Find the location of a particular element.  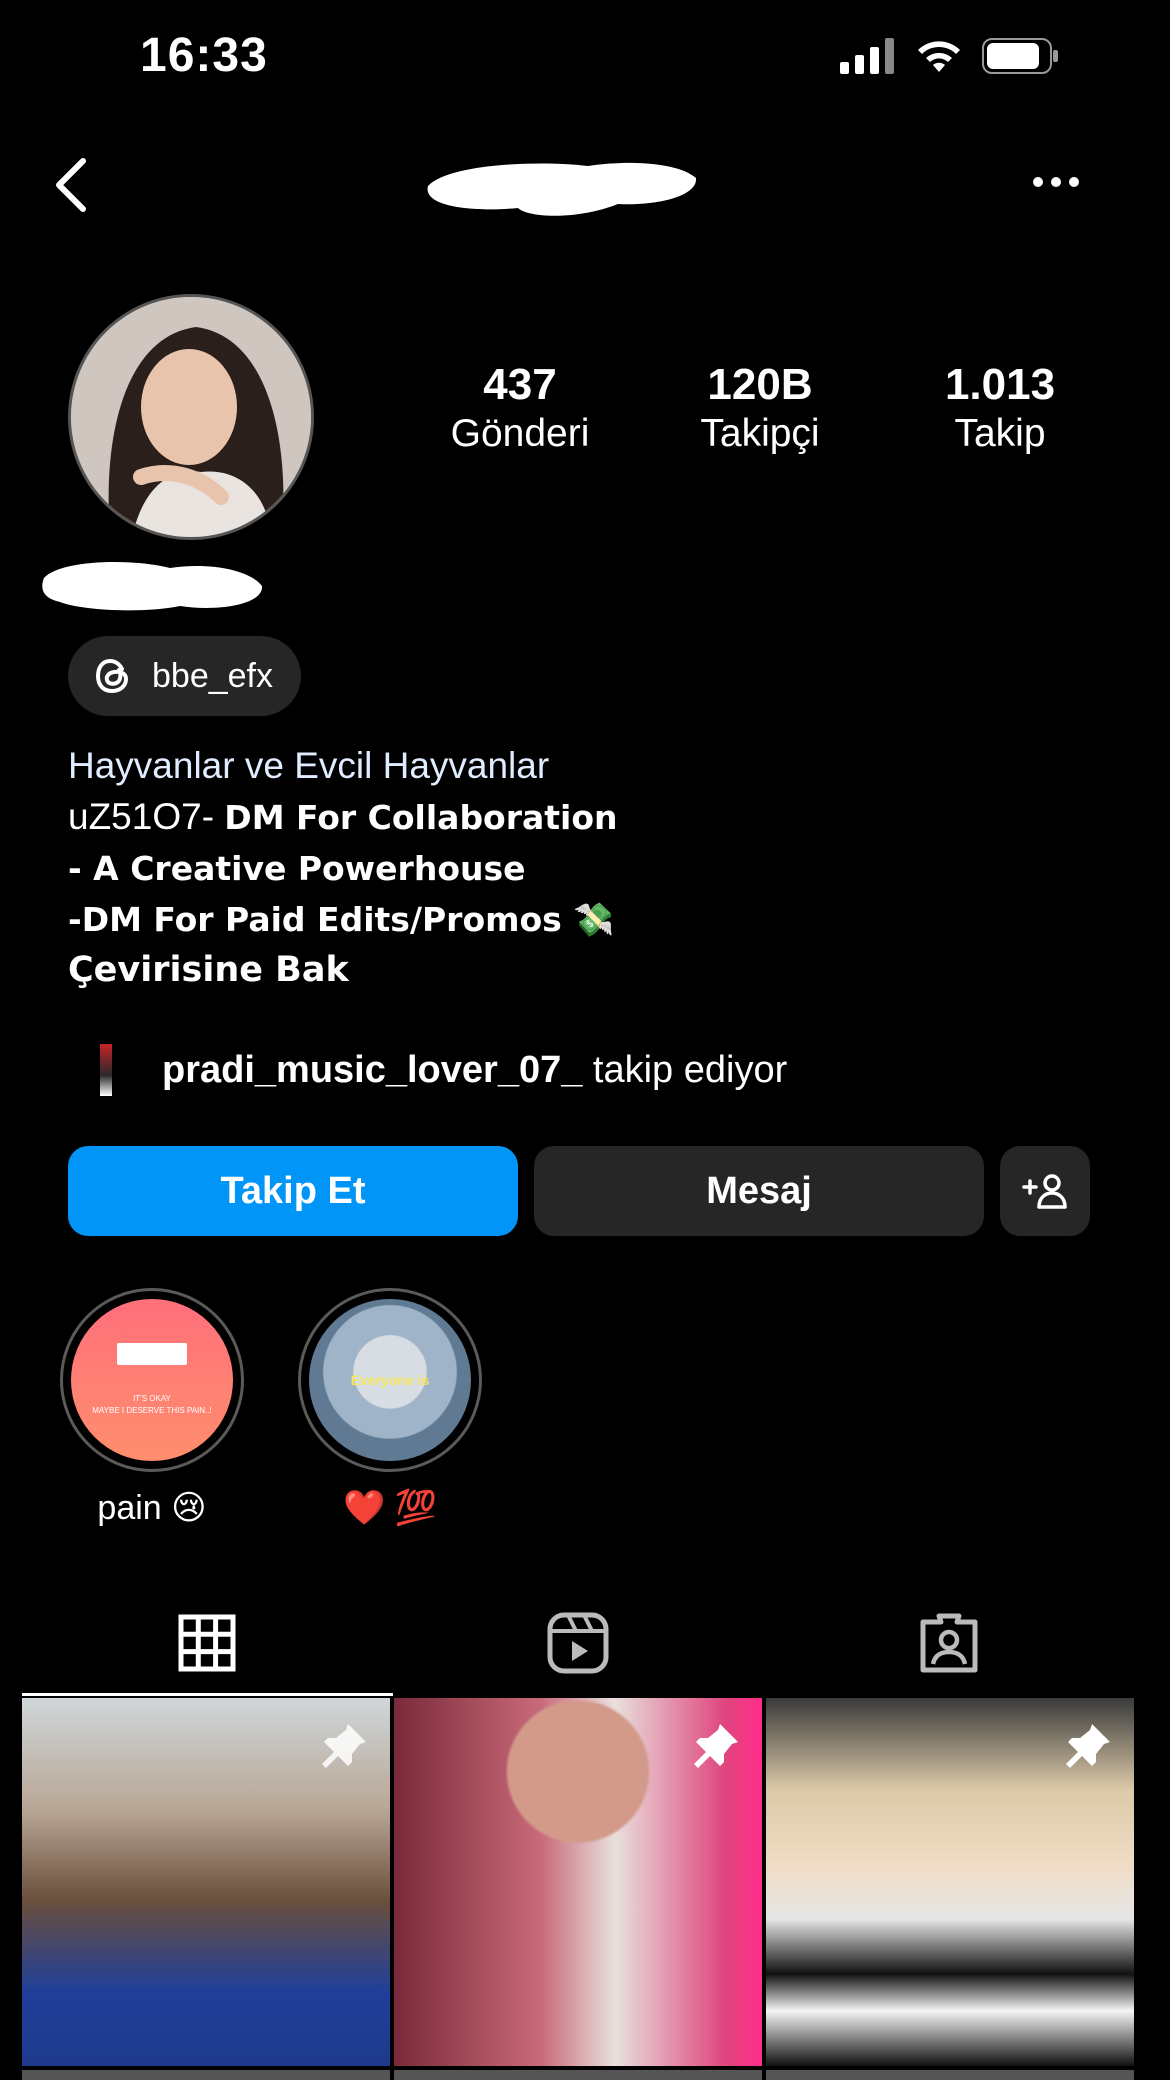

bio-line-3: -DM For Paid Edits/Promos 💸 is located at coordinates (341, 919).